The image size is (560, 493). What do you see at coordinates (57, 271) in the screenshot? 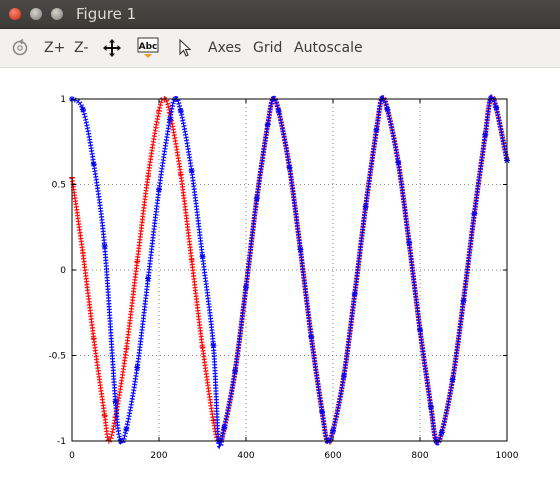
I see `y-tick-labels: 1 0.5 0 -0.5 -1` at bounding box center [57, 271].